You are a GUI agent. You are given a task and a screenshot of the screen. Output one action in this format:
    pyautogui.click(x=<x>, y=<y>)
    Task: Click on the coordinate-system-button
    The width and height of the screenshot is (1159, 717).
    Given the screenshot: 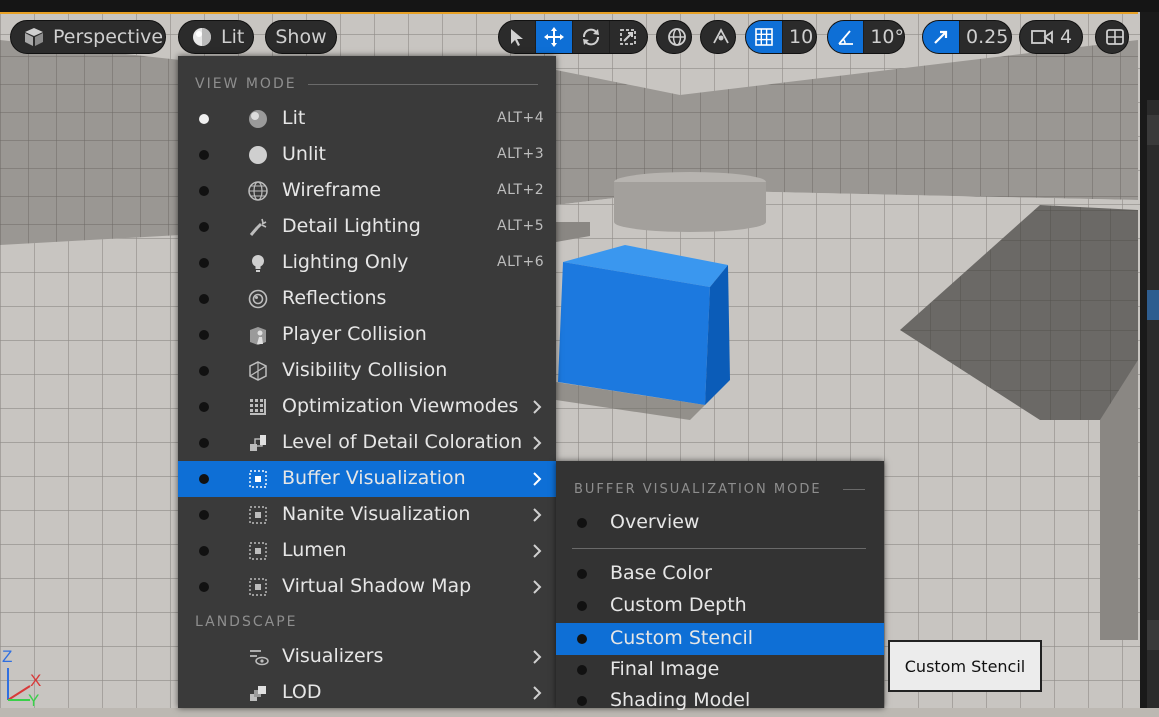 What is the action you would take?
    pyautogui.click(x=674, y=37)
    